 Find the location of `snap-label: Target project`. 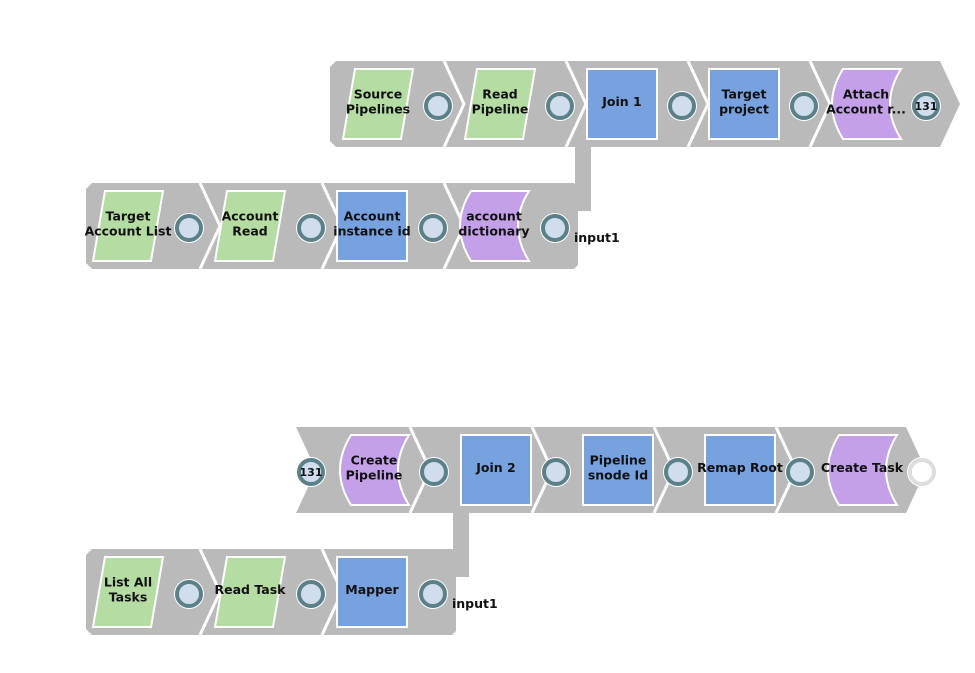

snap-label: Target project is located at coordinates (744, 102).